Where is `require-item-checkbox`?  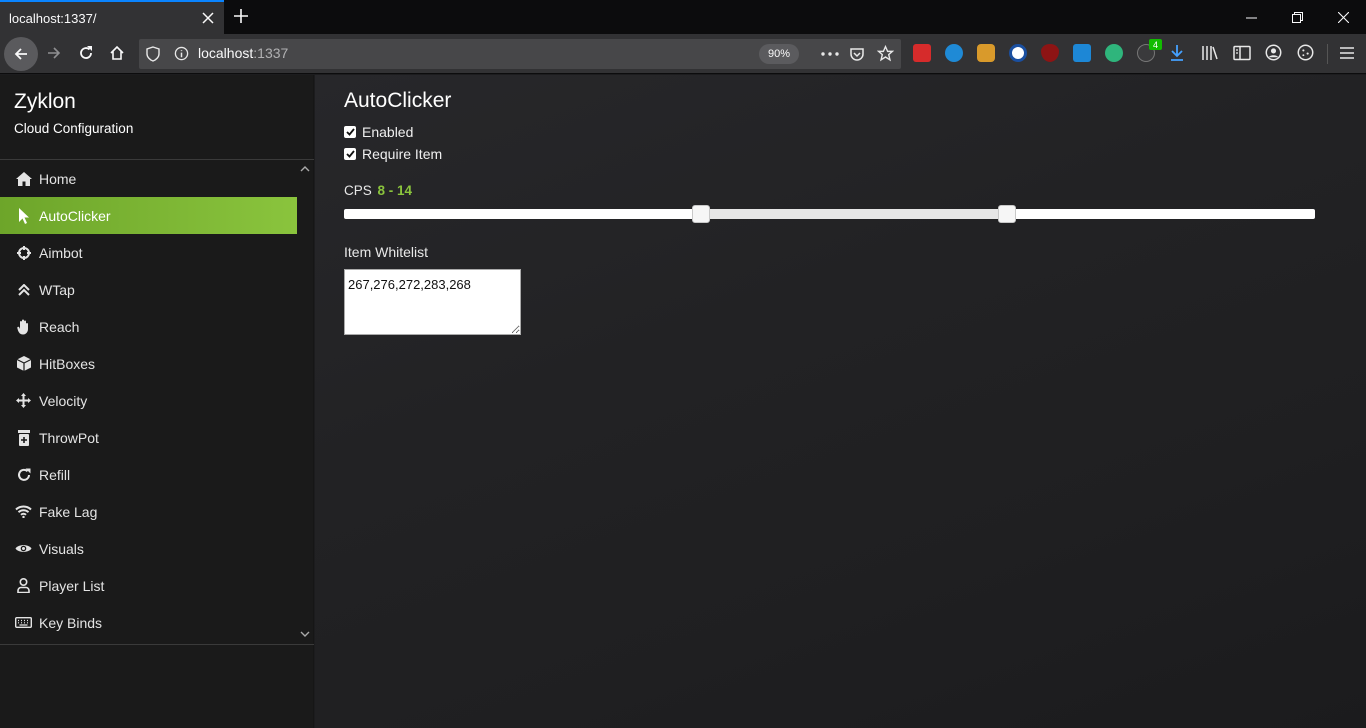 require-item-checkbox is located at coordinates (350, 154).